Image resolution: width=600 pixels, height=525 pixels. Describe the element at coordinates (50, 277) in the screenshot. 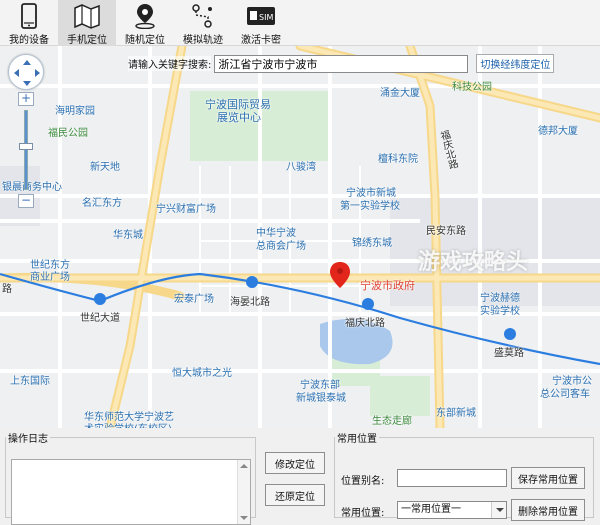

I see `map-label: 商业广场` at that location.